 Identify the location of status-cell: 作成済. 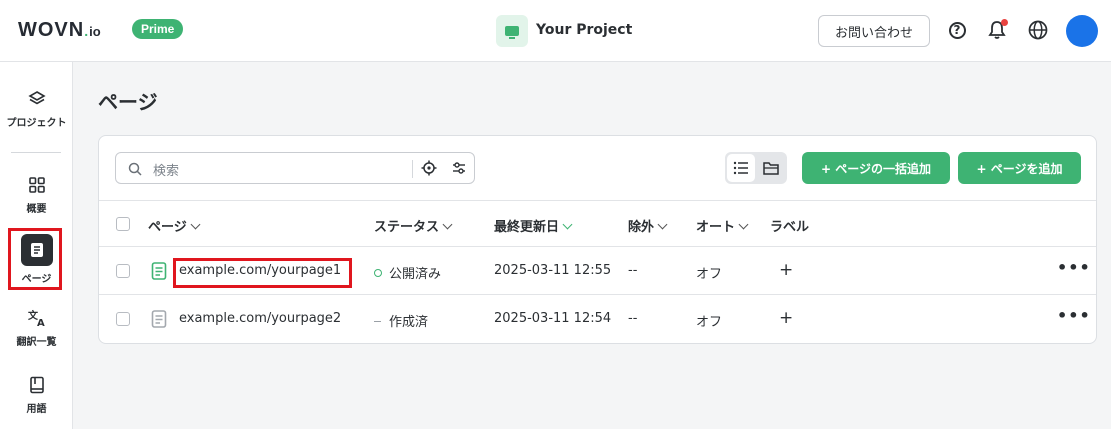
(401, 320).